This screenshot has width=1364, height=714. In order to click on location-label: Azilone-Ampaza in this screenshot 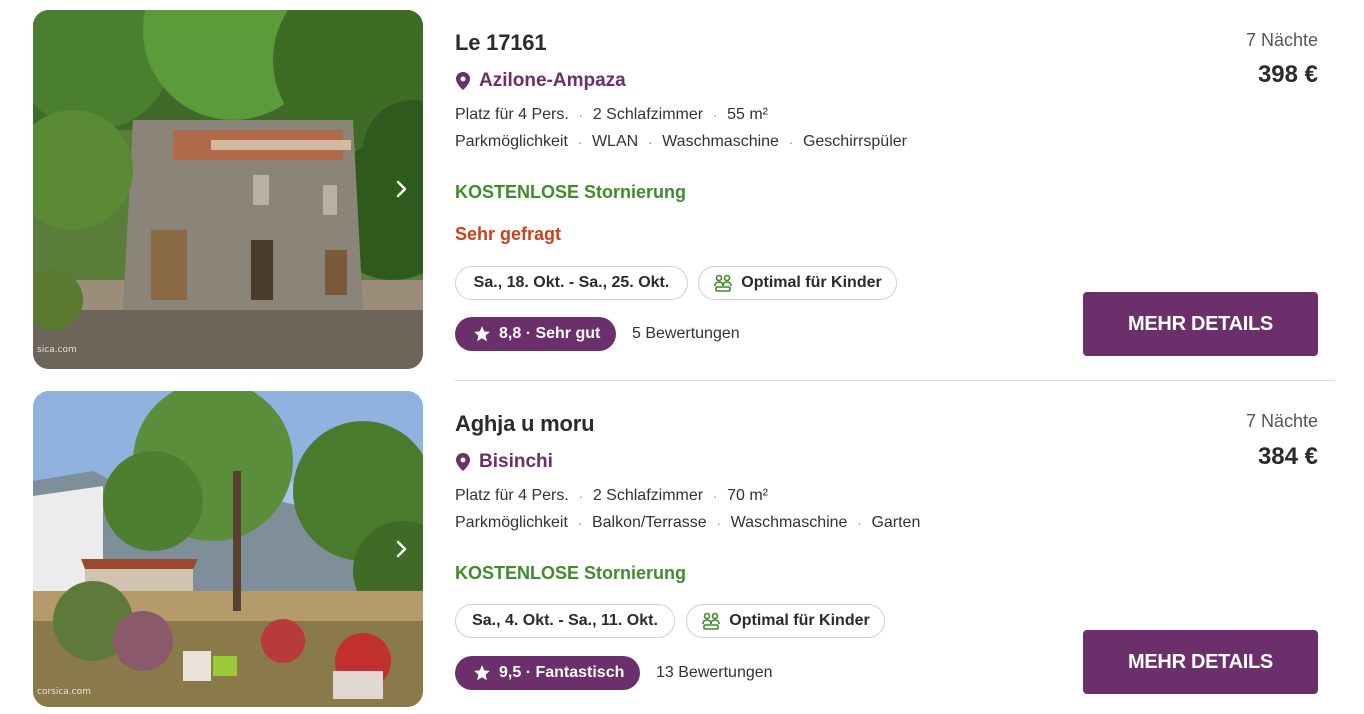, I will do `click(552, 80)`.